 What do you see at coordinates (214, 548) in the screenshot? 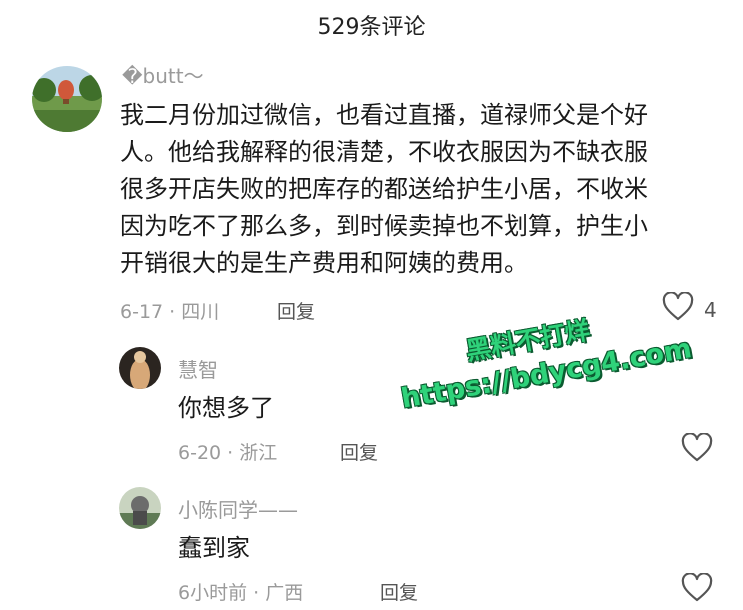
I see `reply-content: 蠢到家` at bounding box center [214, 548].